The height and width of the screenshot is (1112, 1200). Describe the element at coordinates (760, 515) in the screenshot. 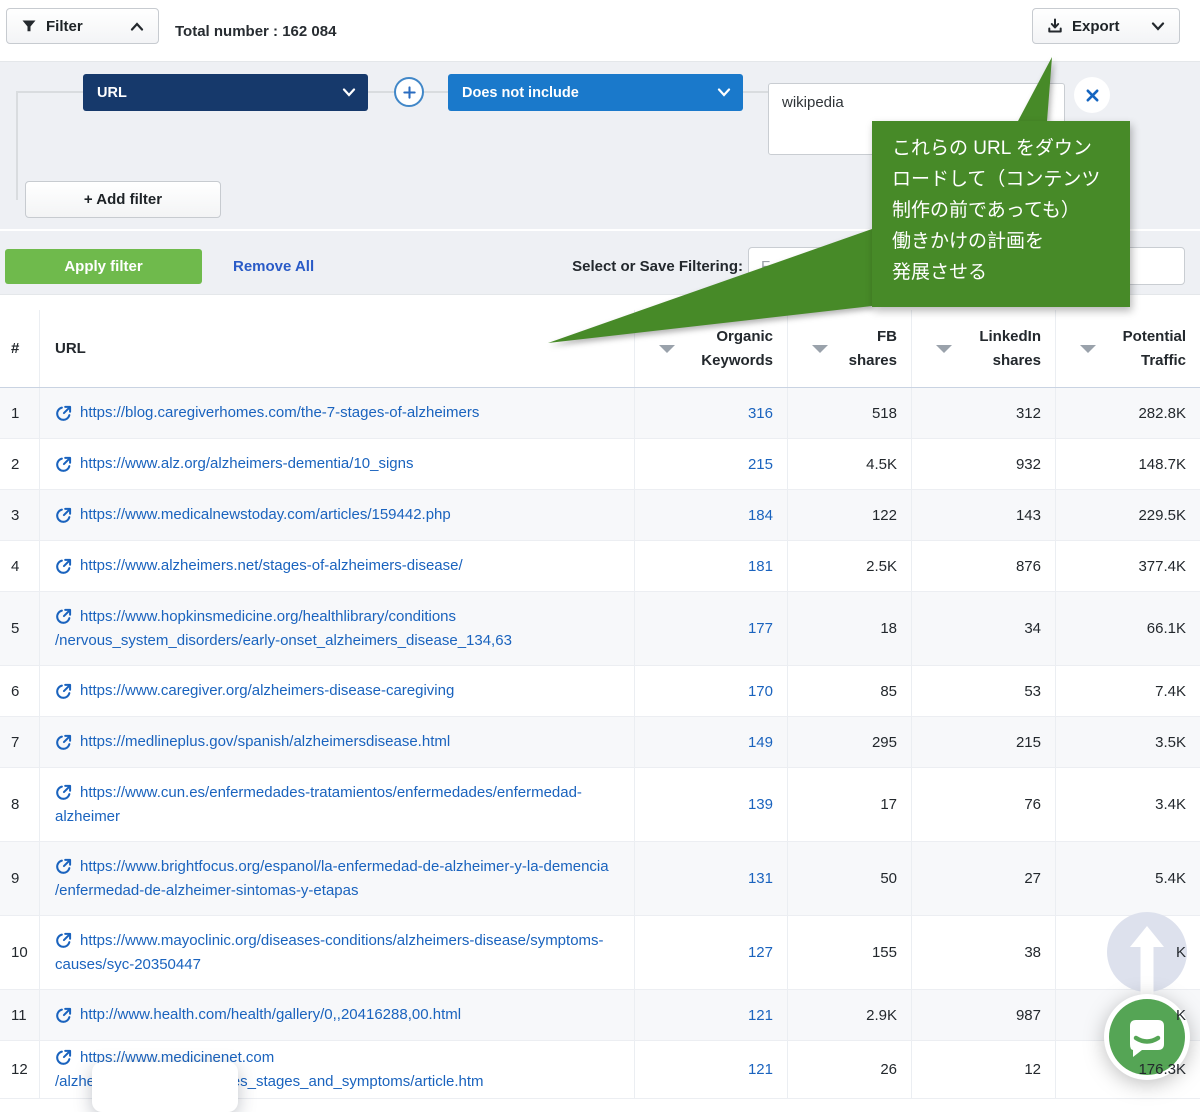

I see `organic-keywords-value: 184` at that location.